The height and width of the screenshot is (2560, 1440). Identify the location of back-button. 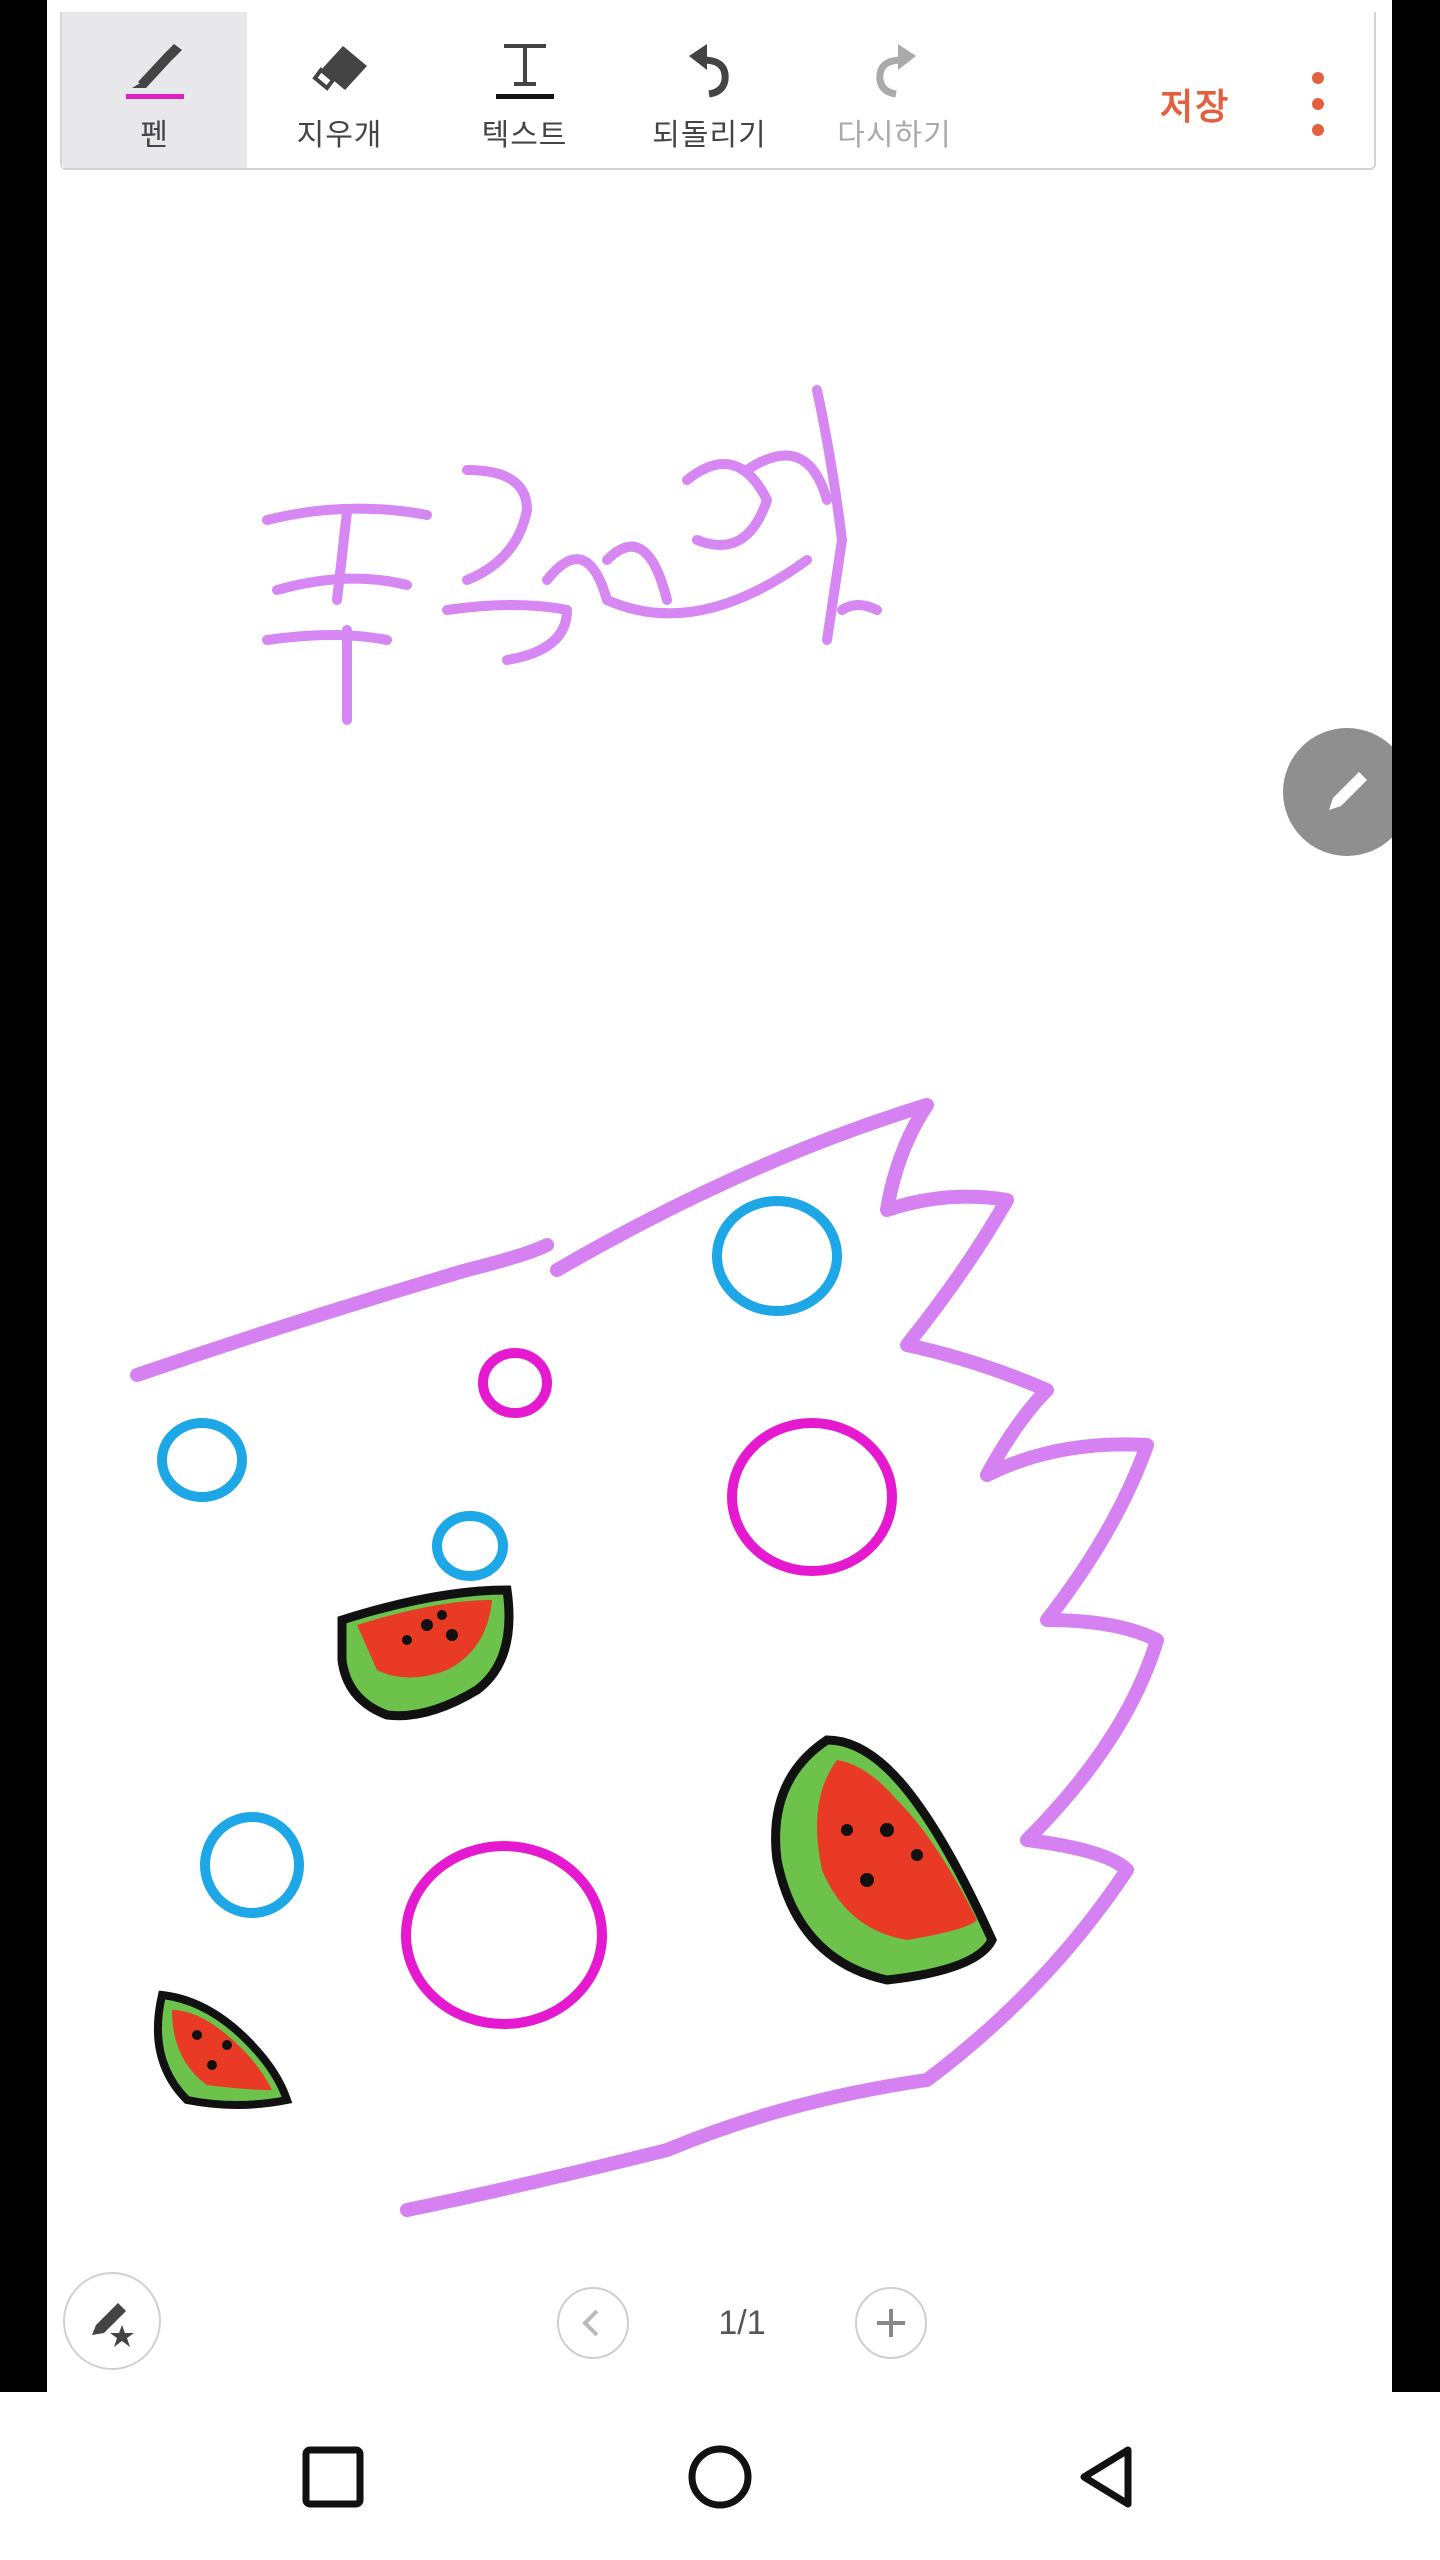
(1107, 2477).